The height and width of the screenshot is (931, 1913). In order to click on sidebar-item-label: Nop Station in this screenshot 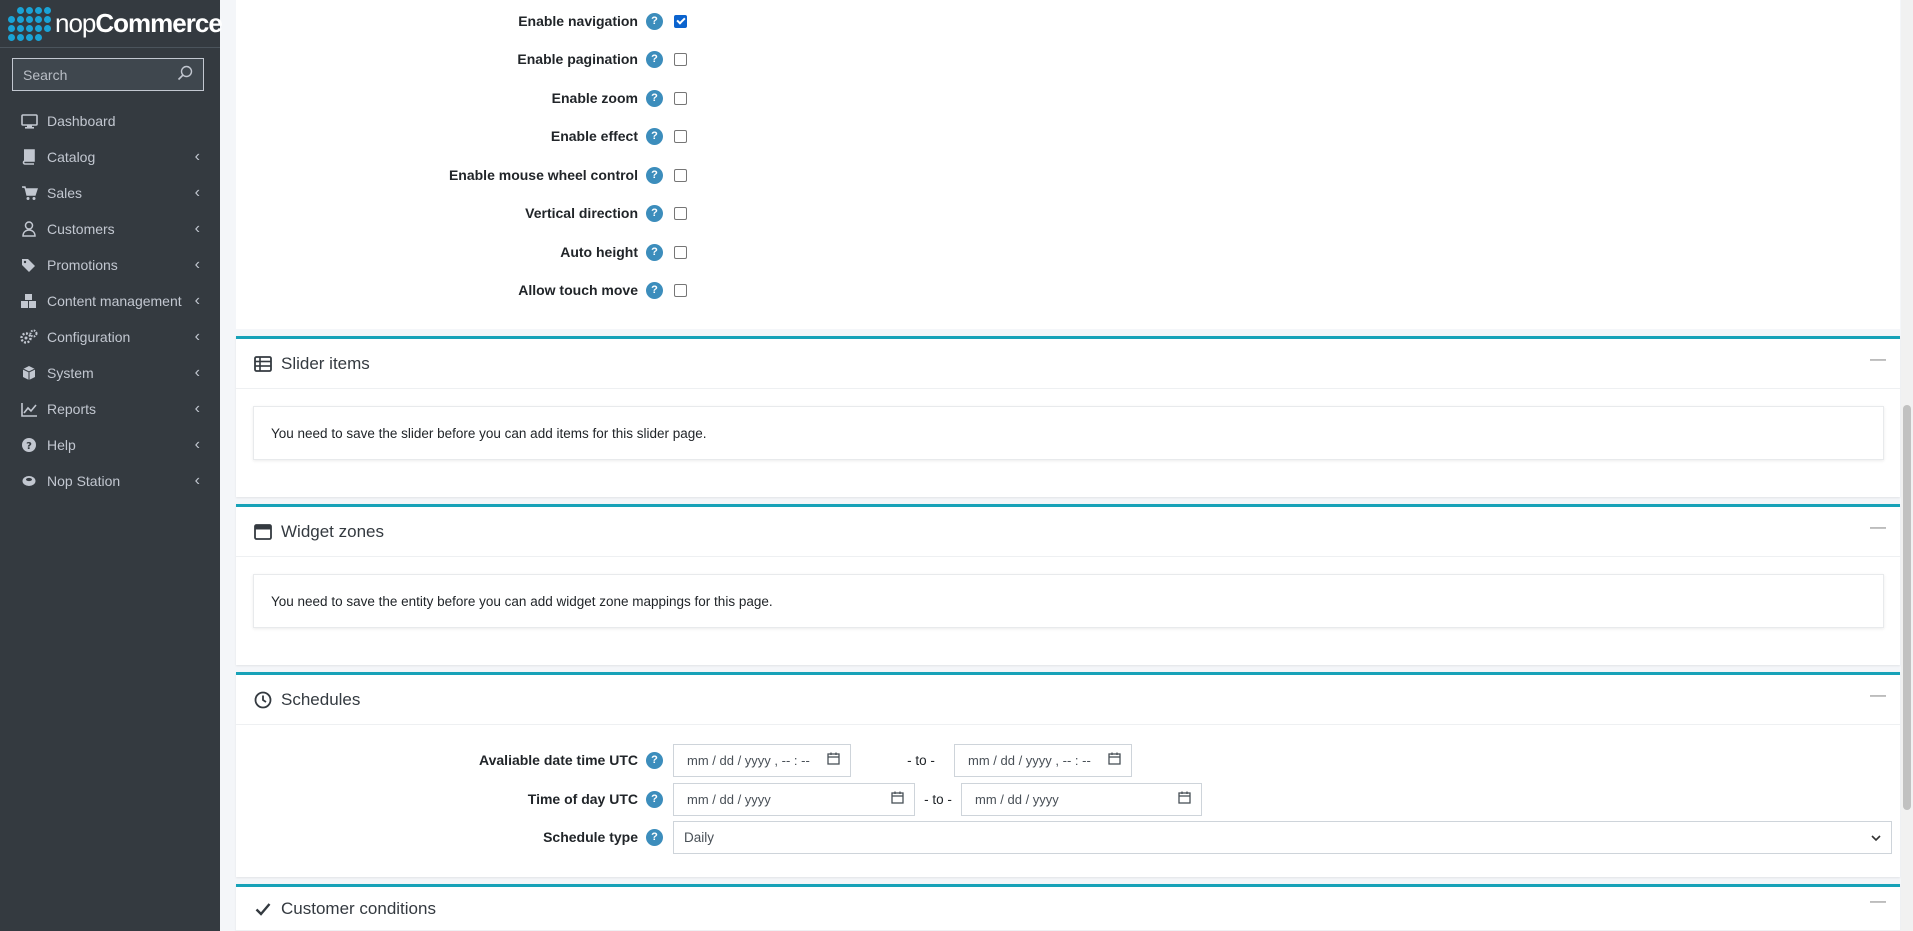, I will do `click(84, 481)`.